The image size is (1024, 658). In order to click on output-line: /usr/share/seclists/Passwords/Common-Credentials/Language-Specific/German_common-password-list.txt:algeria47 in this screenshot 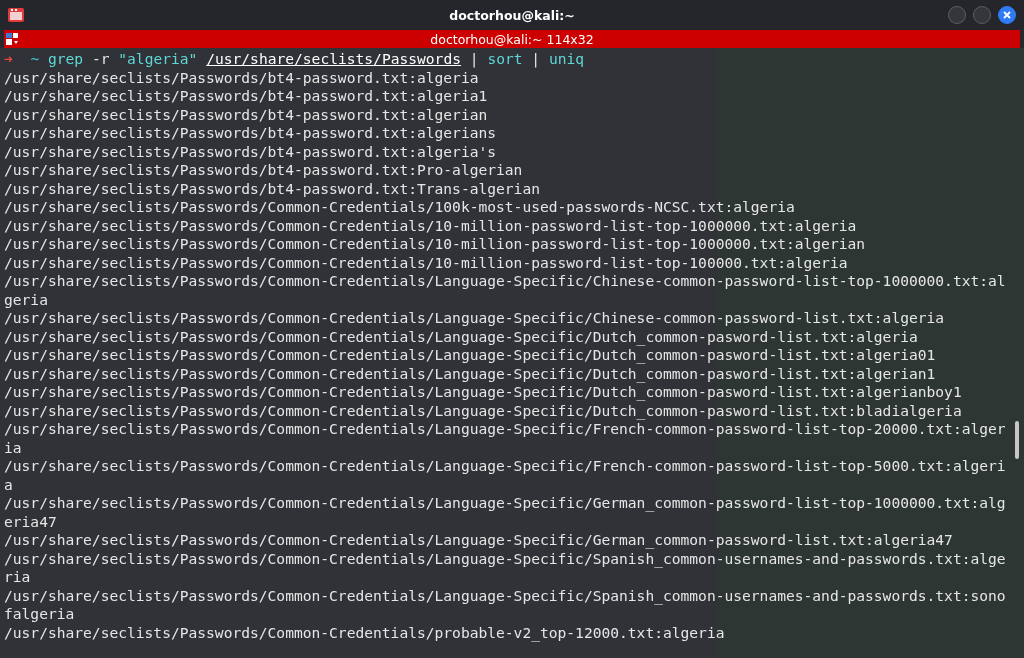, I will do `click(479, 540)`.